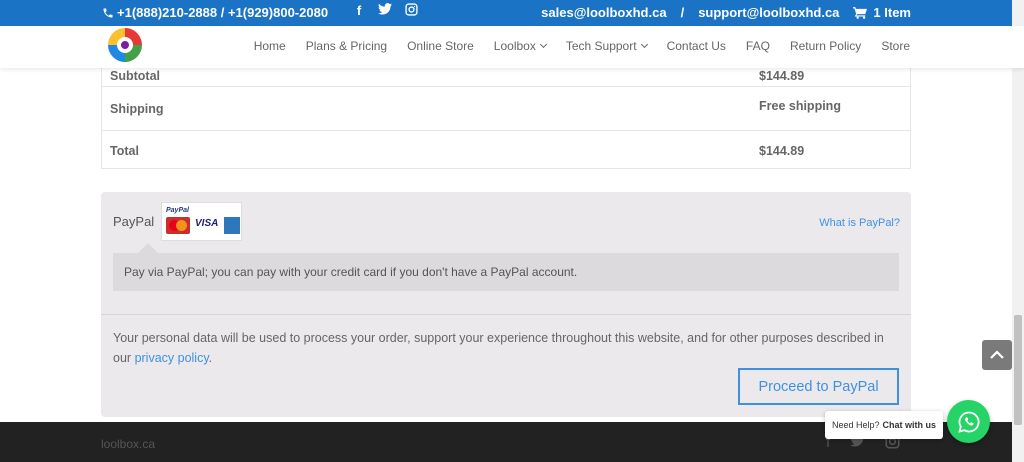 The height and width of the screenshot is (462, 1024). I want to click on nav-store: Store, so click(895, 46).